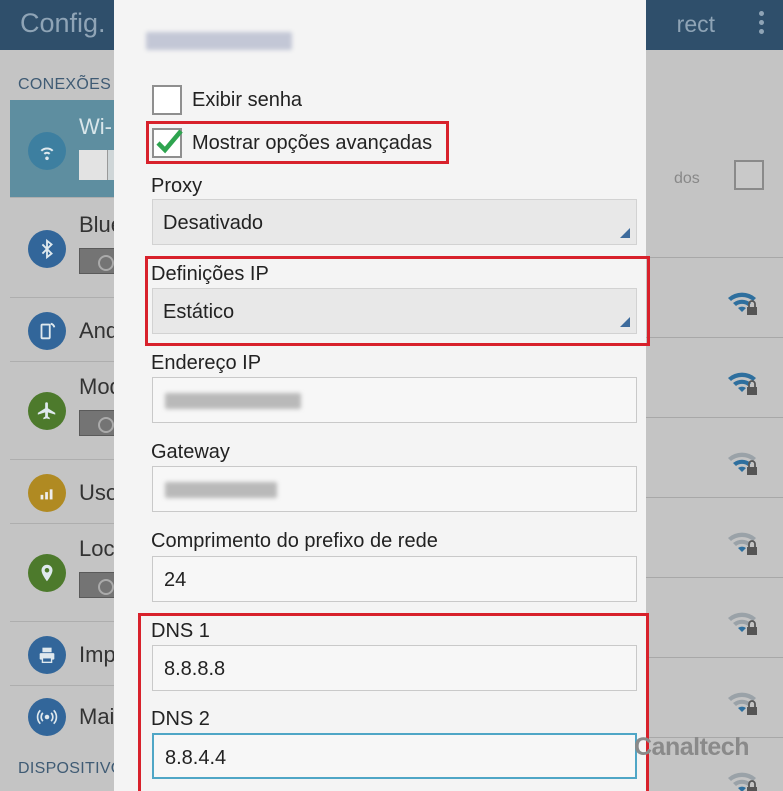 The height and width of the screenshot is (791, 783). I want to click on settings-item-wifi: Wi-, so click(64, 149).